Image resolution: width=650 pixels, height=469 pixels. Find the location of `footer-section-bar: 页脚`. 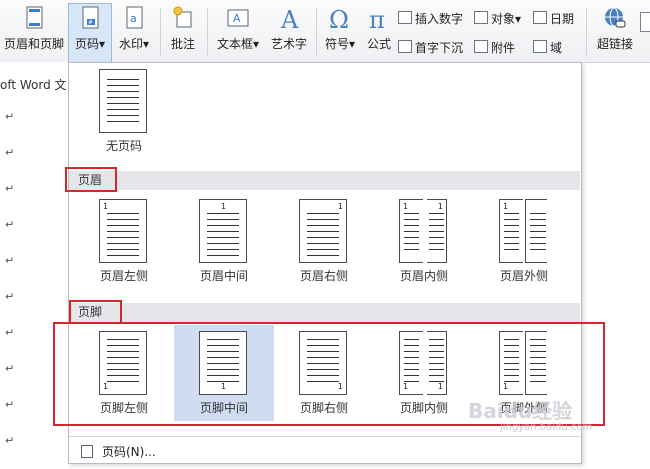

footer-section-bar: 页脚 is located at coordinates (324, 312).